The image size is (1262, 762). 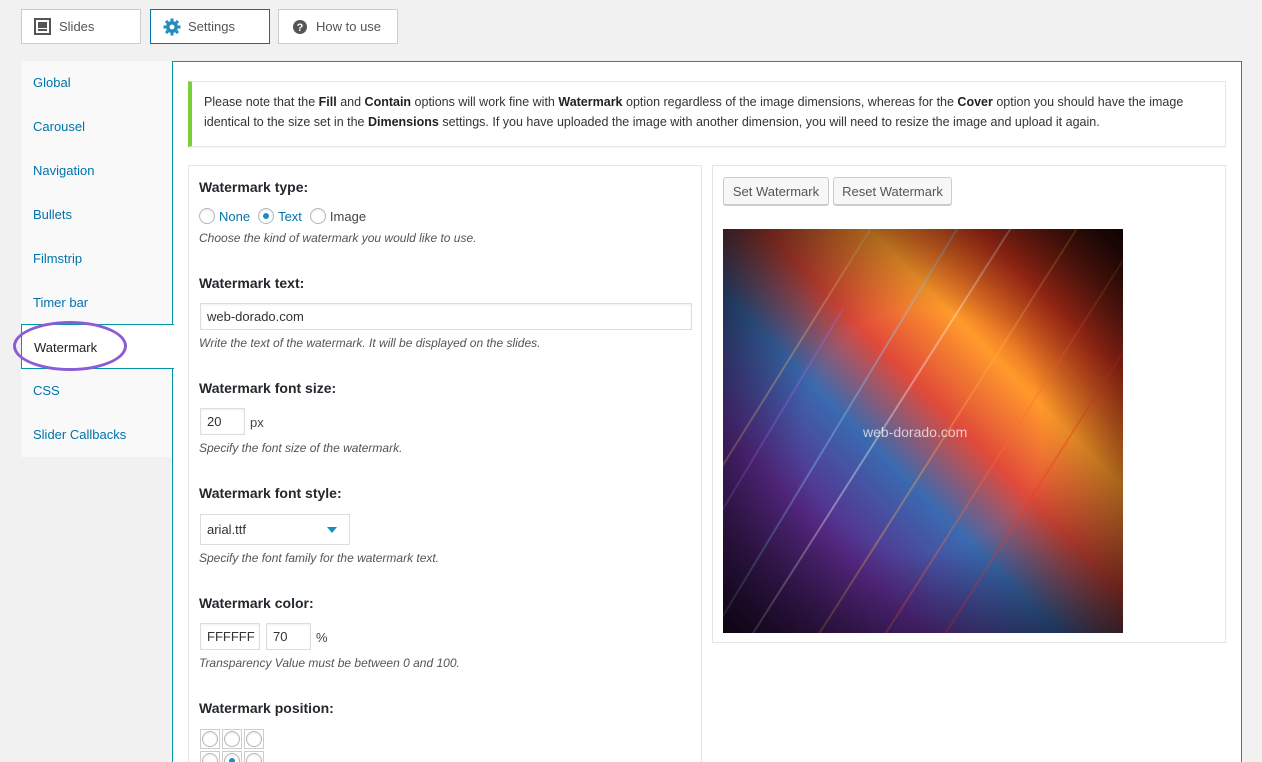 I want to click on watermark-type-radios: None Text Image, so click(x=286, y=216).